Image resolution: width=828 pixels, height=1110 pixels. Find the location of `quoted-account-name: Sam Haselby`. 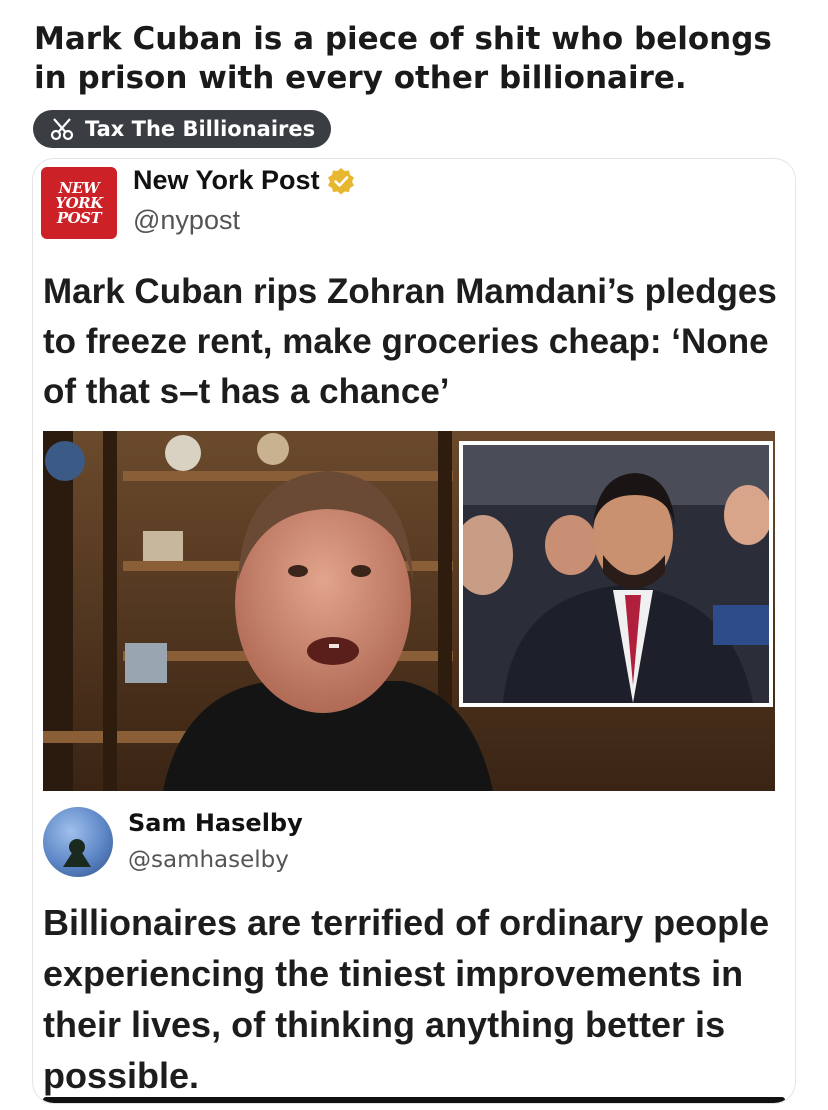

quoted-account-name: Sam Haselby is located at coordinates (215, 823).